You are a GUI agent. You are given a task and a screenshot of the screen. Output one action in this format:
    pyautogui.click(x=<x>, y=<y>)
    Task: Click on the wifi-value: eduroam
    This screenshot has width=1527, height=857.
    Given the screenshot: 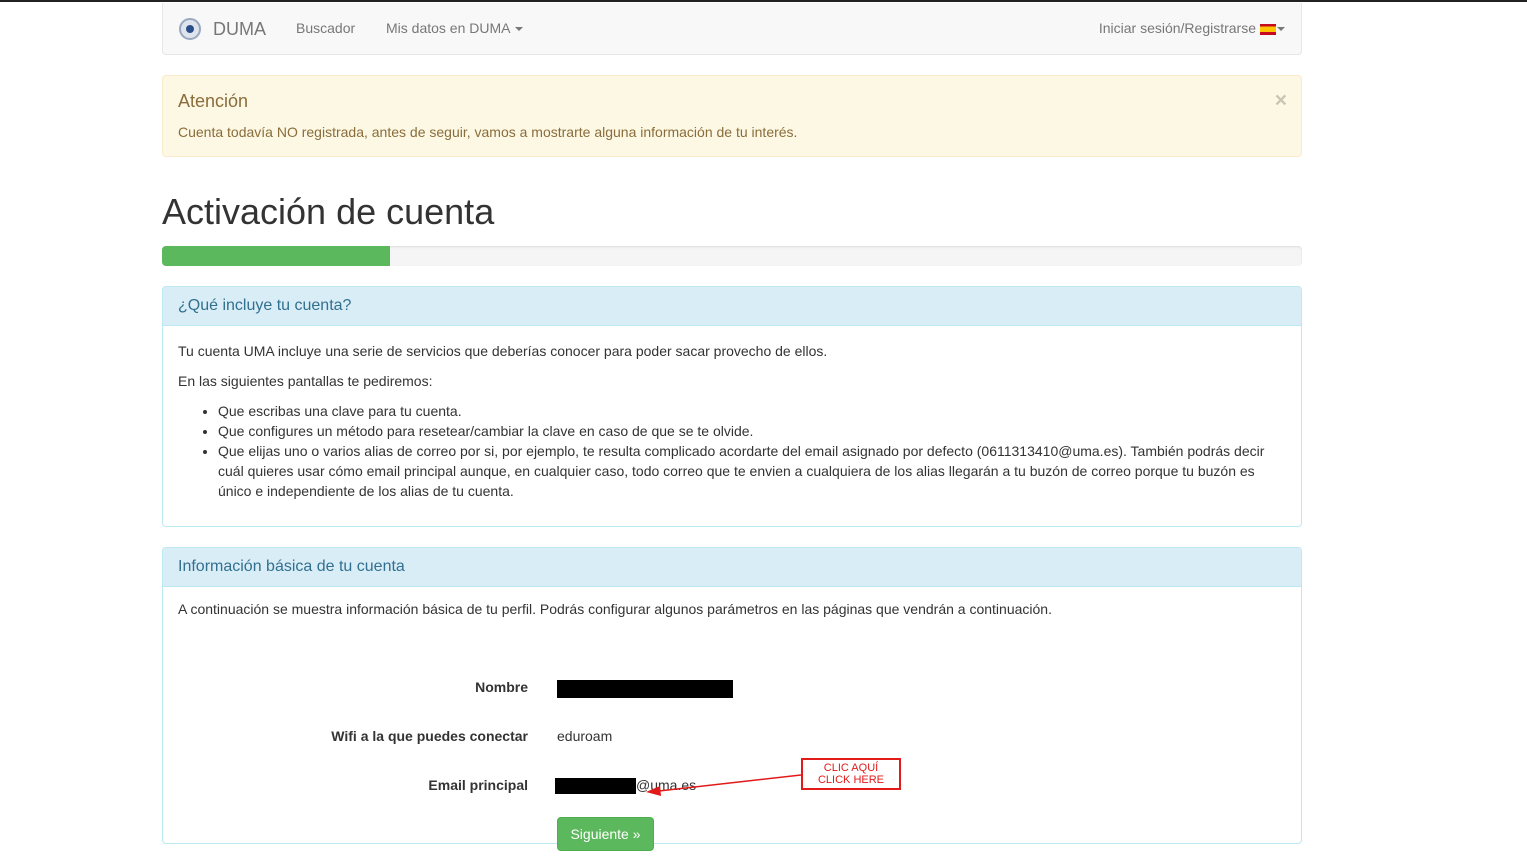 What is the action you would take?
    pyautogui.click(x=585, y=736)
    